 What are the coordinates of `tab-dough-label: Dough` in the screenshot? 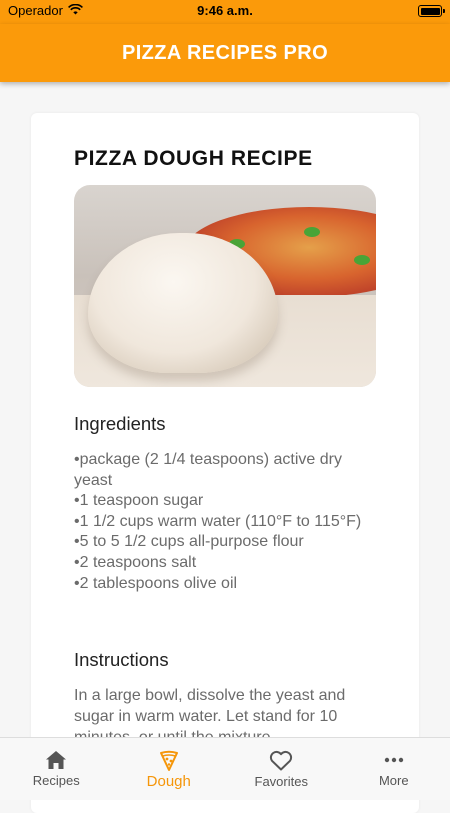 It's located at (169, 781).